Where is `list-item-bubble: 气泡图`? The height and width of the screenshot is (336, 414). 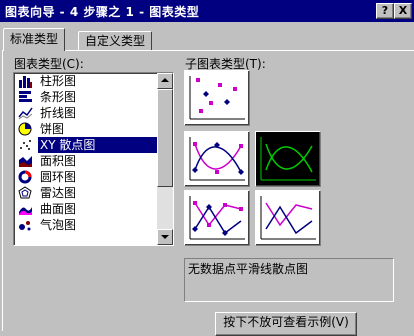
list-item-bubble: 气泡图 is located at coordinates (86, 225).